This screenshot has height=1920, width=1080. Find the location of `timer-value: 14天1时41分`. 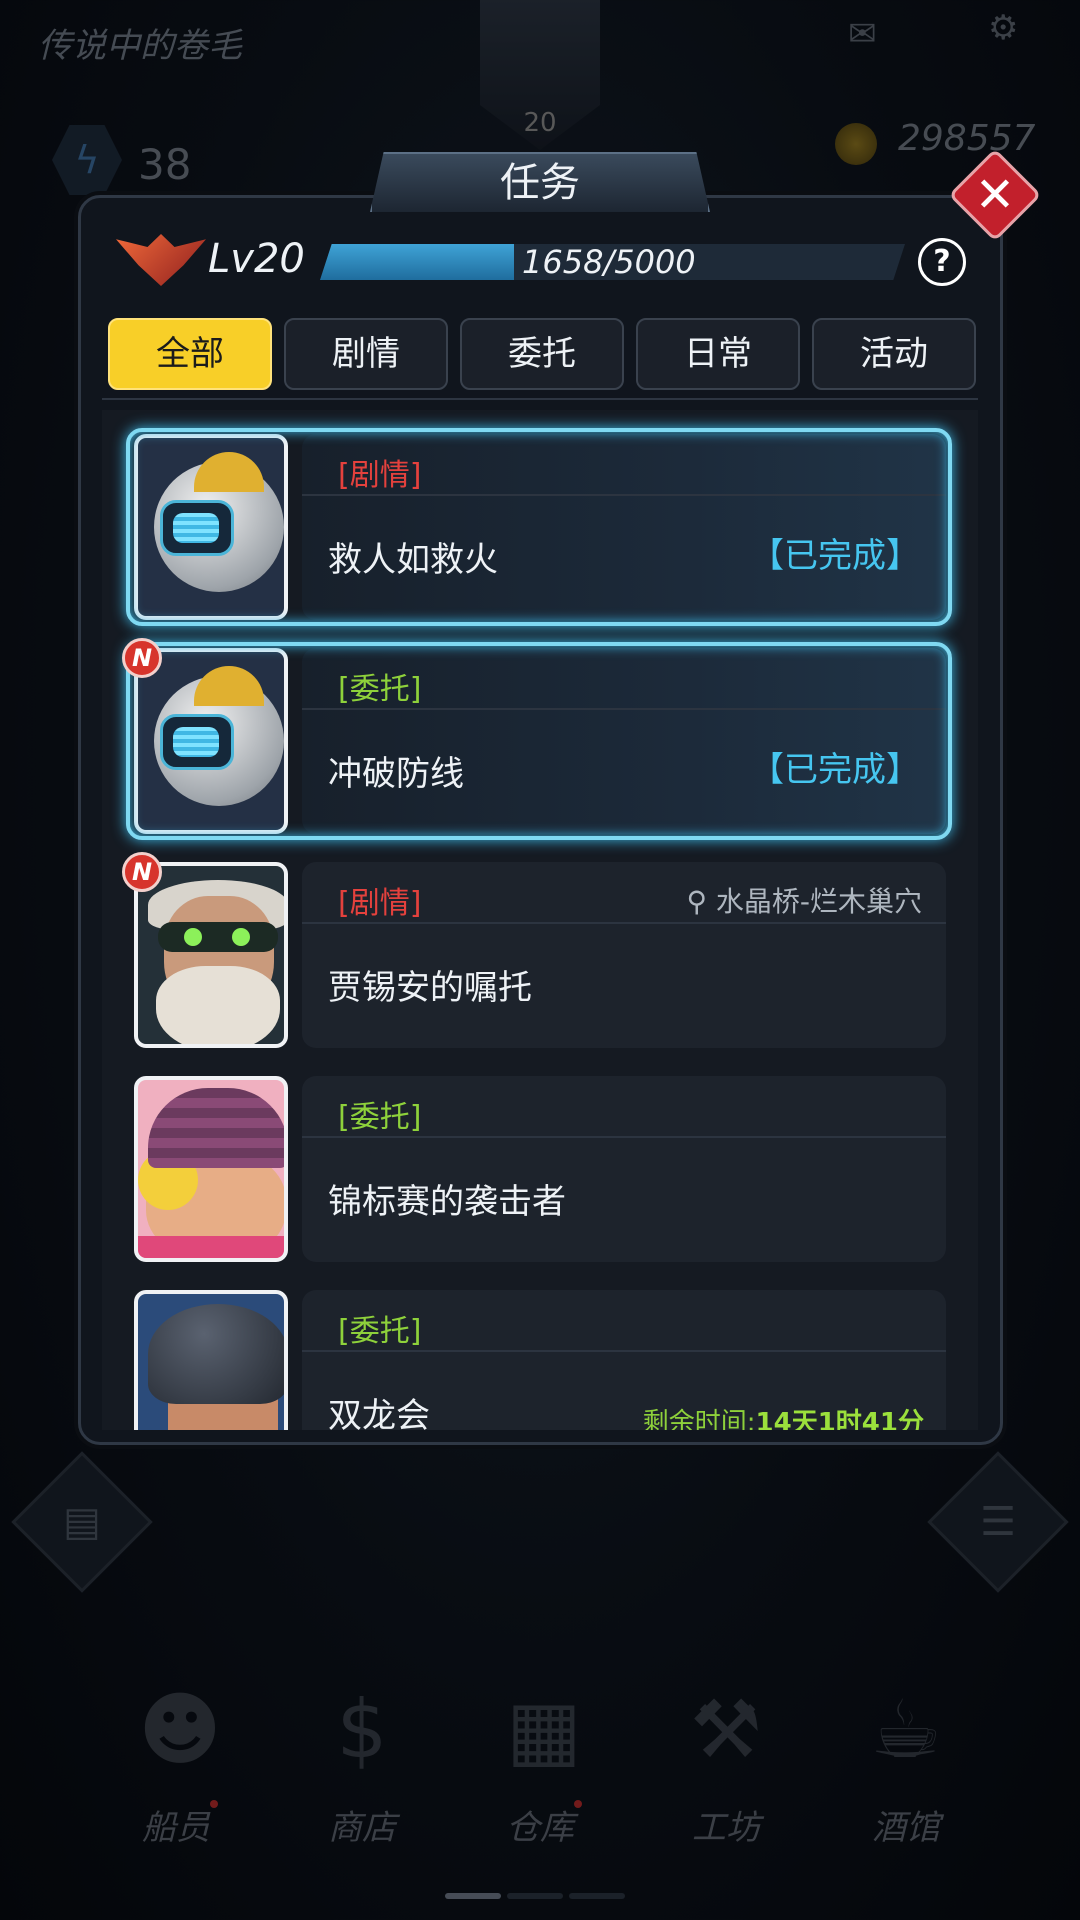

timer-value: 14天1时41分 is located at coordinates (839, 1419).